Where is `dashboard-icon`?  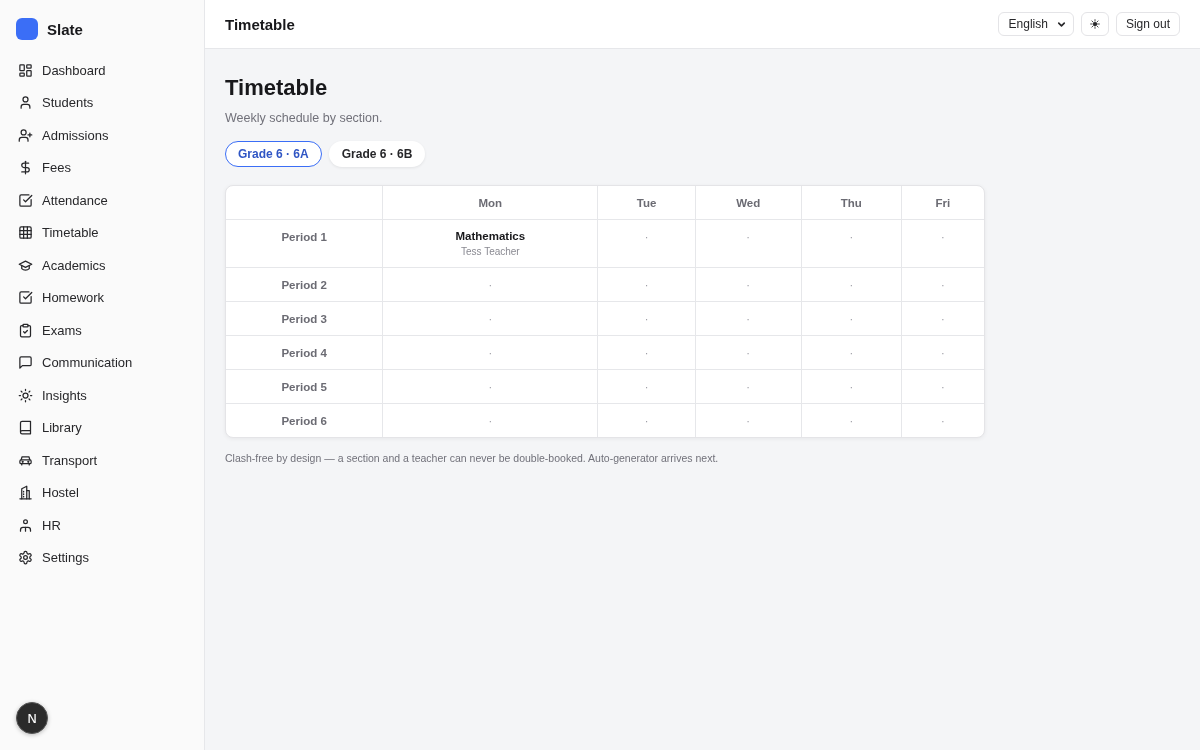 dashboard-icon is located at coordinates (25, 70).